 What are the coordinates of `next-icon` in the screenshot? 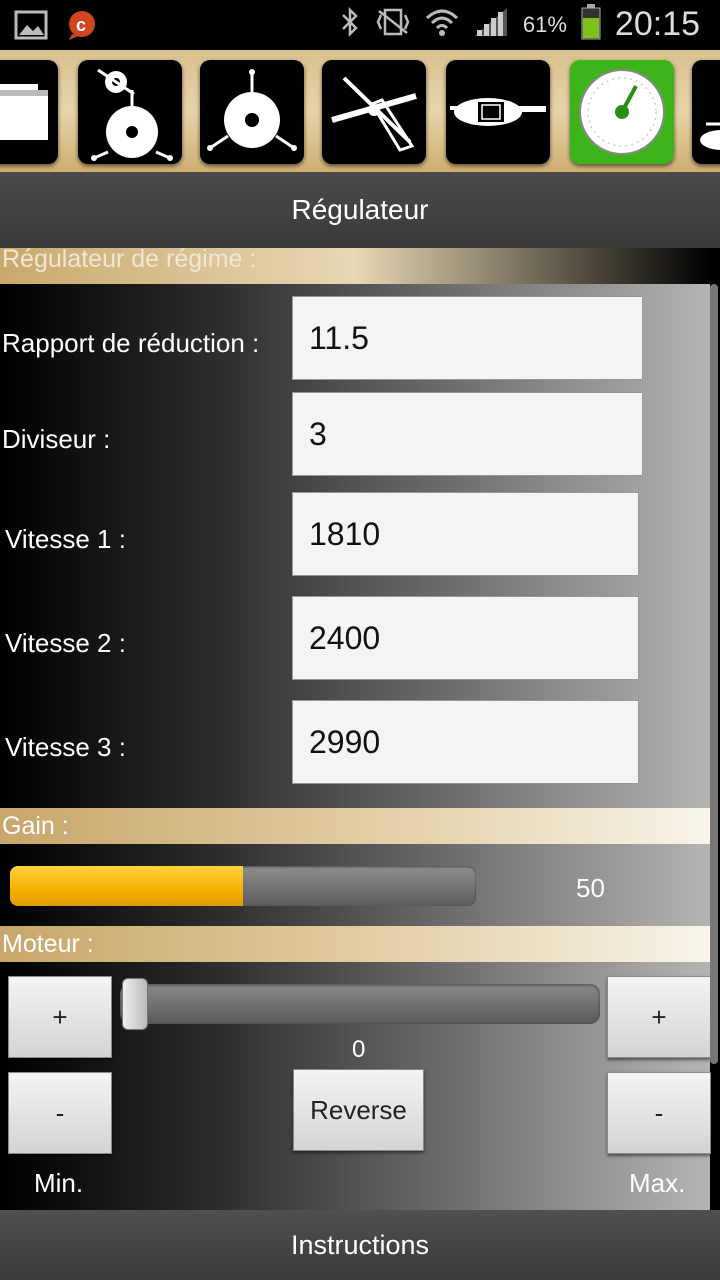 It's located at (706, 112).